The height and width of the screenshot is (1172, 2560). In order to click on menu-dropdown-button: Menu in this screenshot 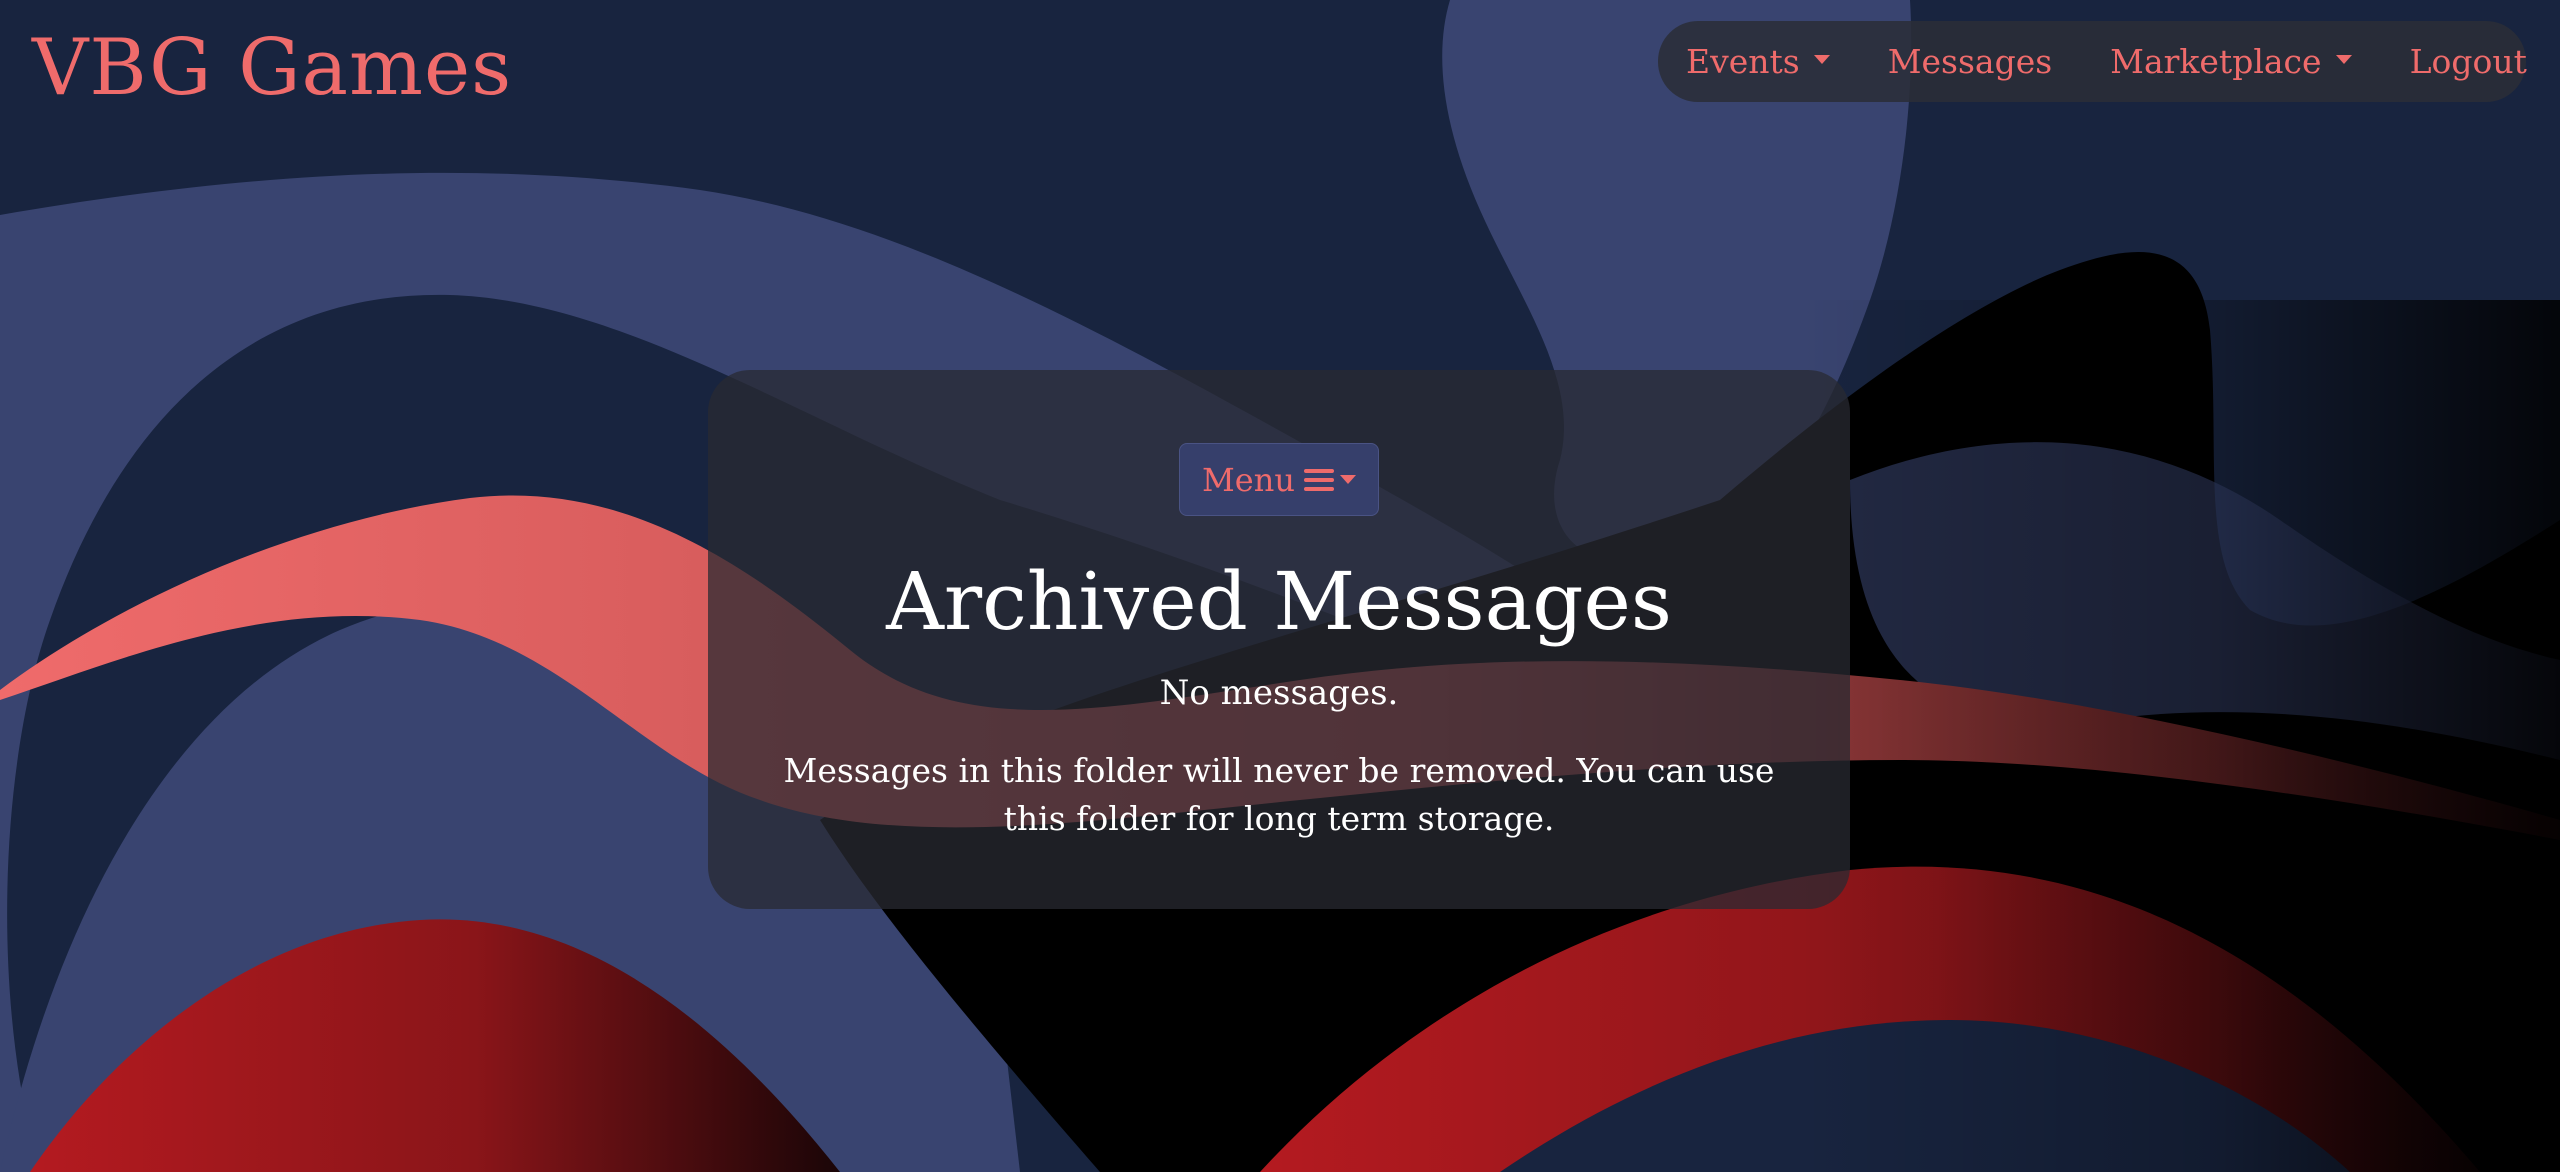, I will do `click(1279, 479)`.